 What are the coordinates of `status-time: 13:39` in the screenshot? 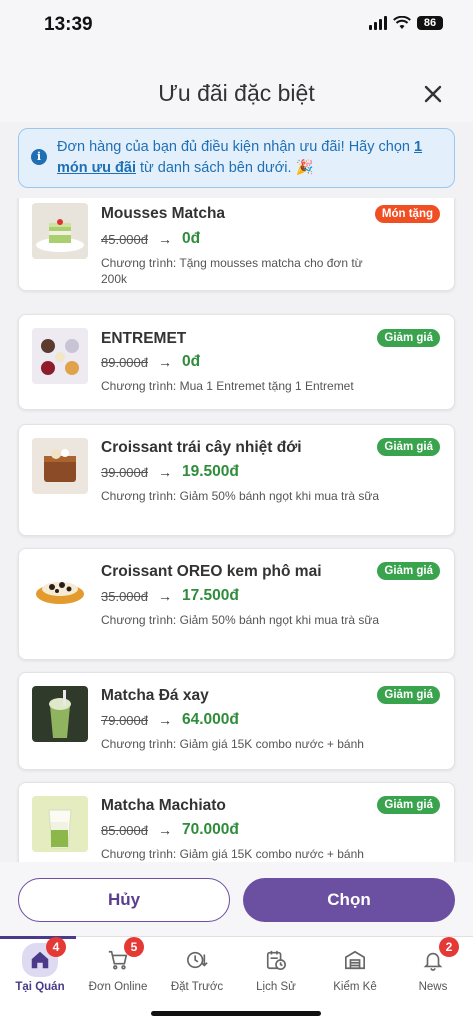 It's located at (68, 24).